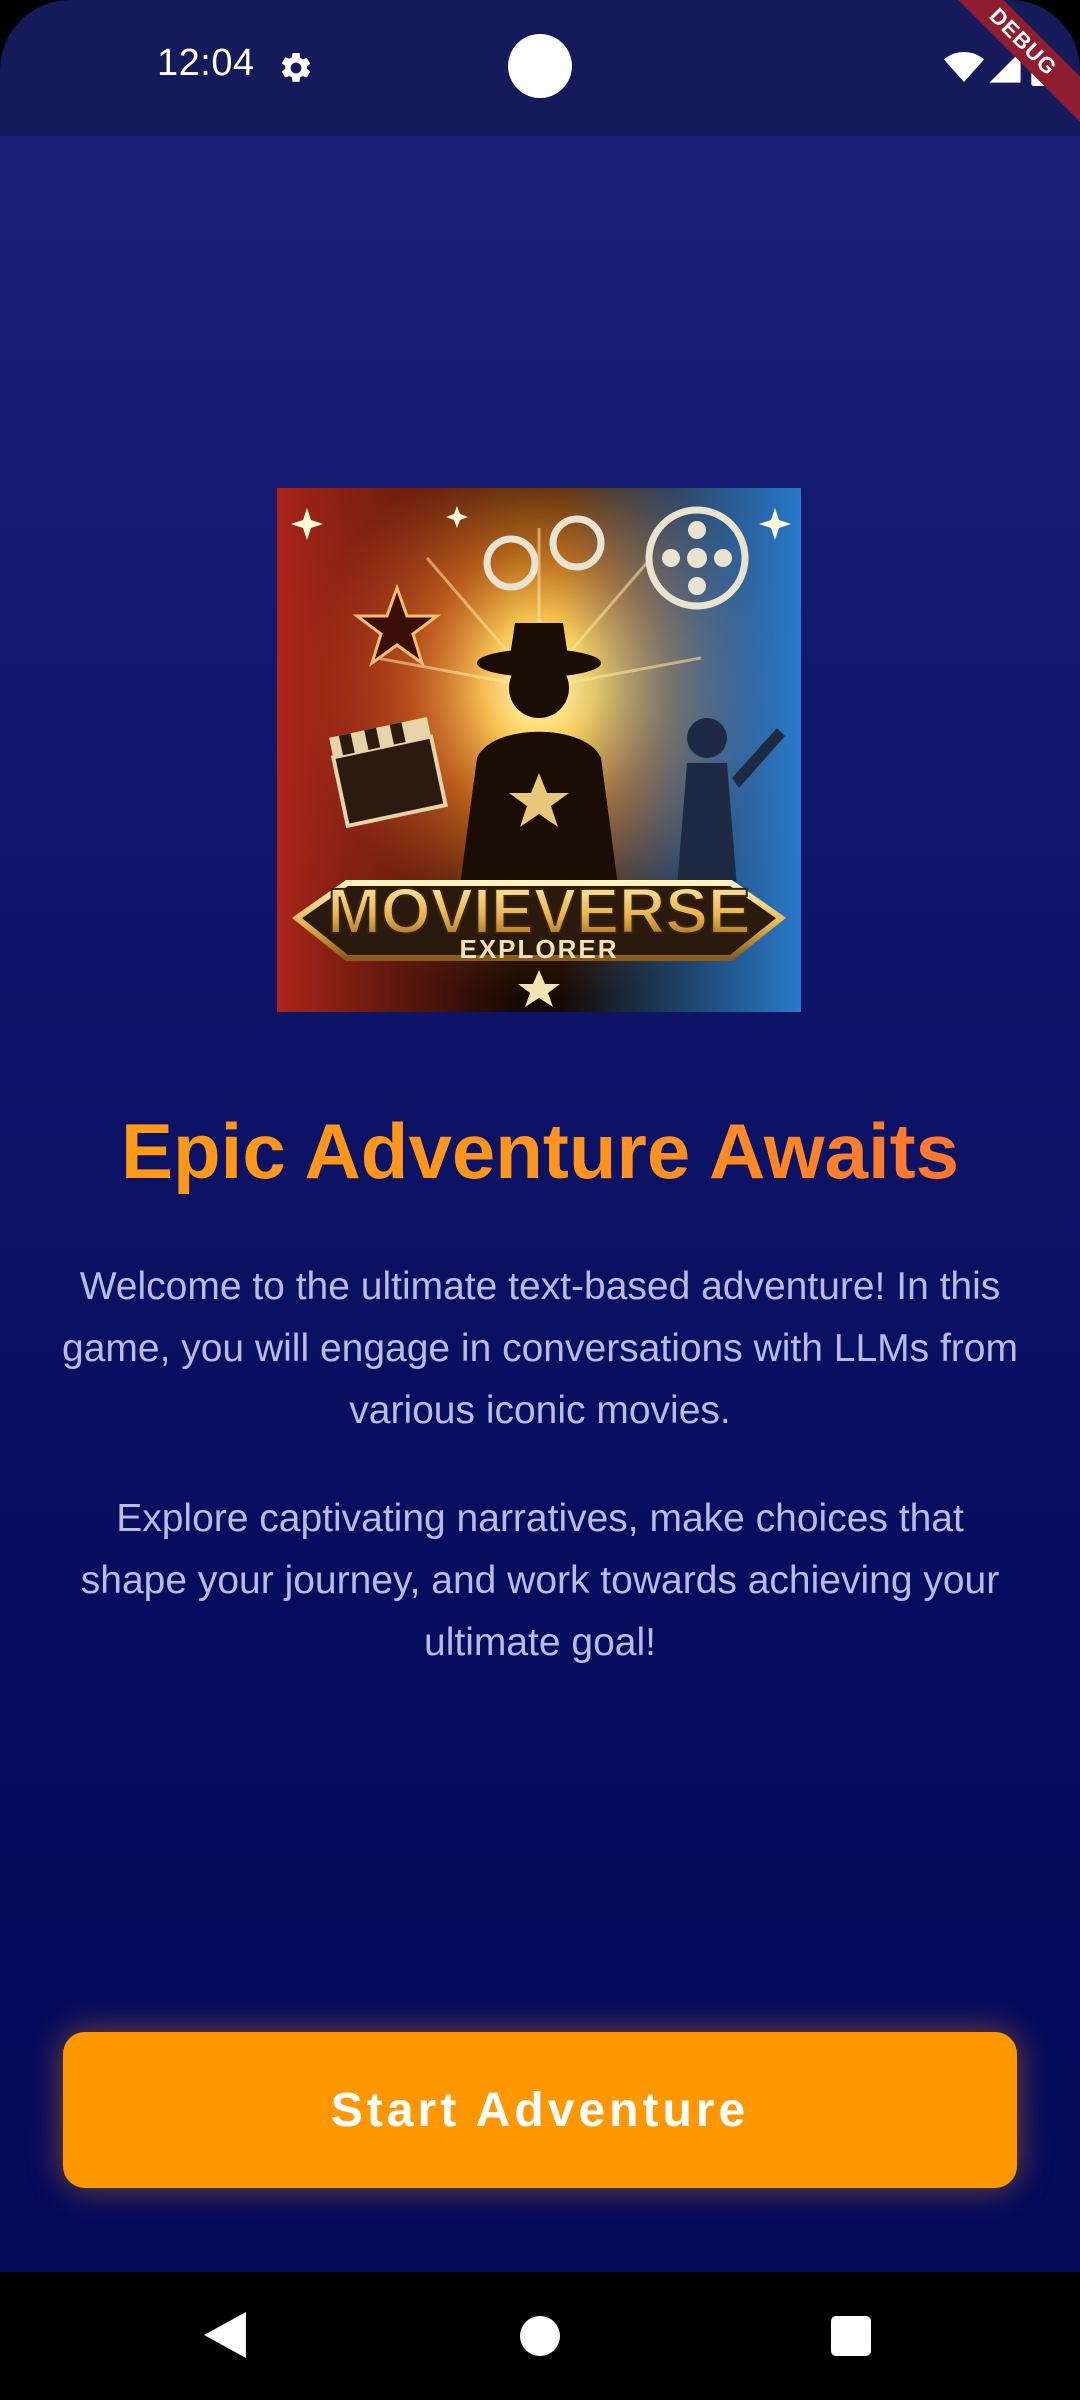  What do you see at coordinates (539, 750) in the screenshot?
I see `movieverse-logo-image: MOVIEVERSE EXPLORER` at bounding box center [539, 750].